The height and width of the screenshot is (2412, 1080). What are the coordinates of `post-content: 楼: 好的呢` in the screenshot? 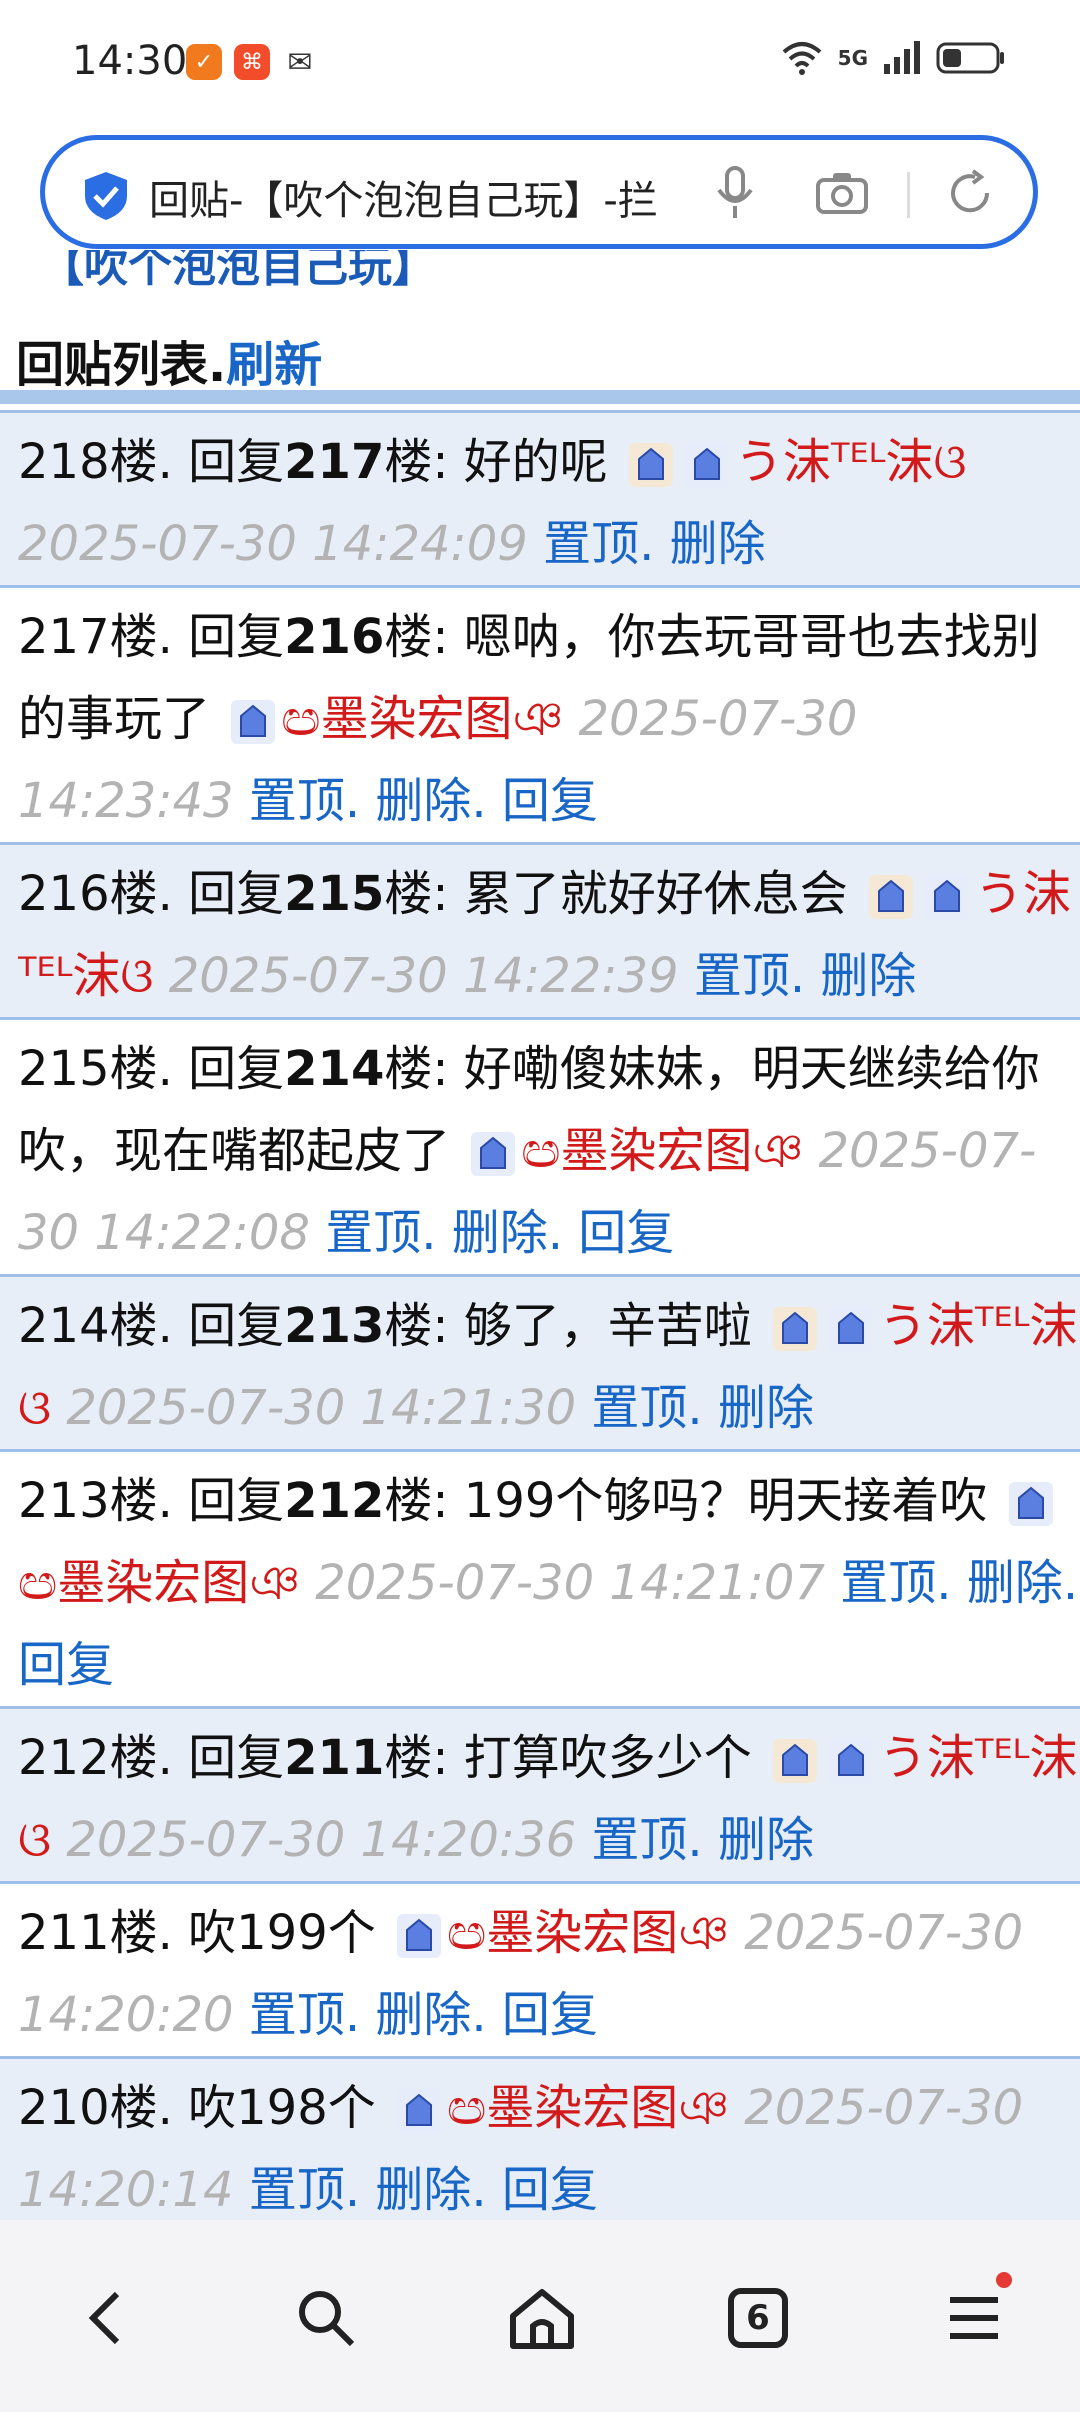 It's located at (496, 462).